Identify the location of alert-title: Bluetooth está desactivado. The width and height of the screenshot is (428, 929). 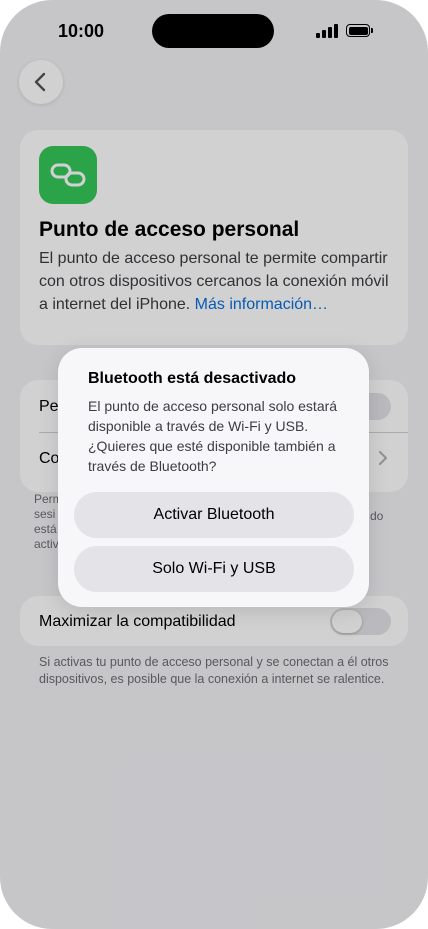
(192, 378).